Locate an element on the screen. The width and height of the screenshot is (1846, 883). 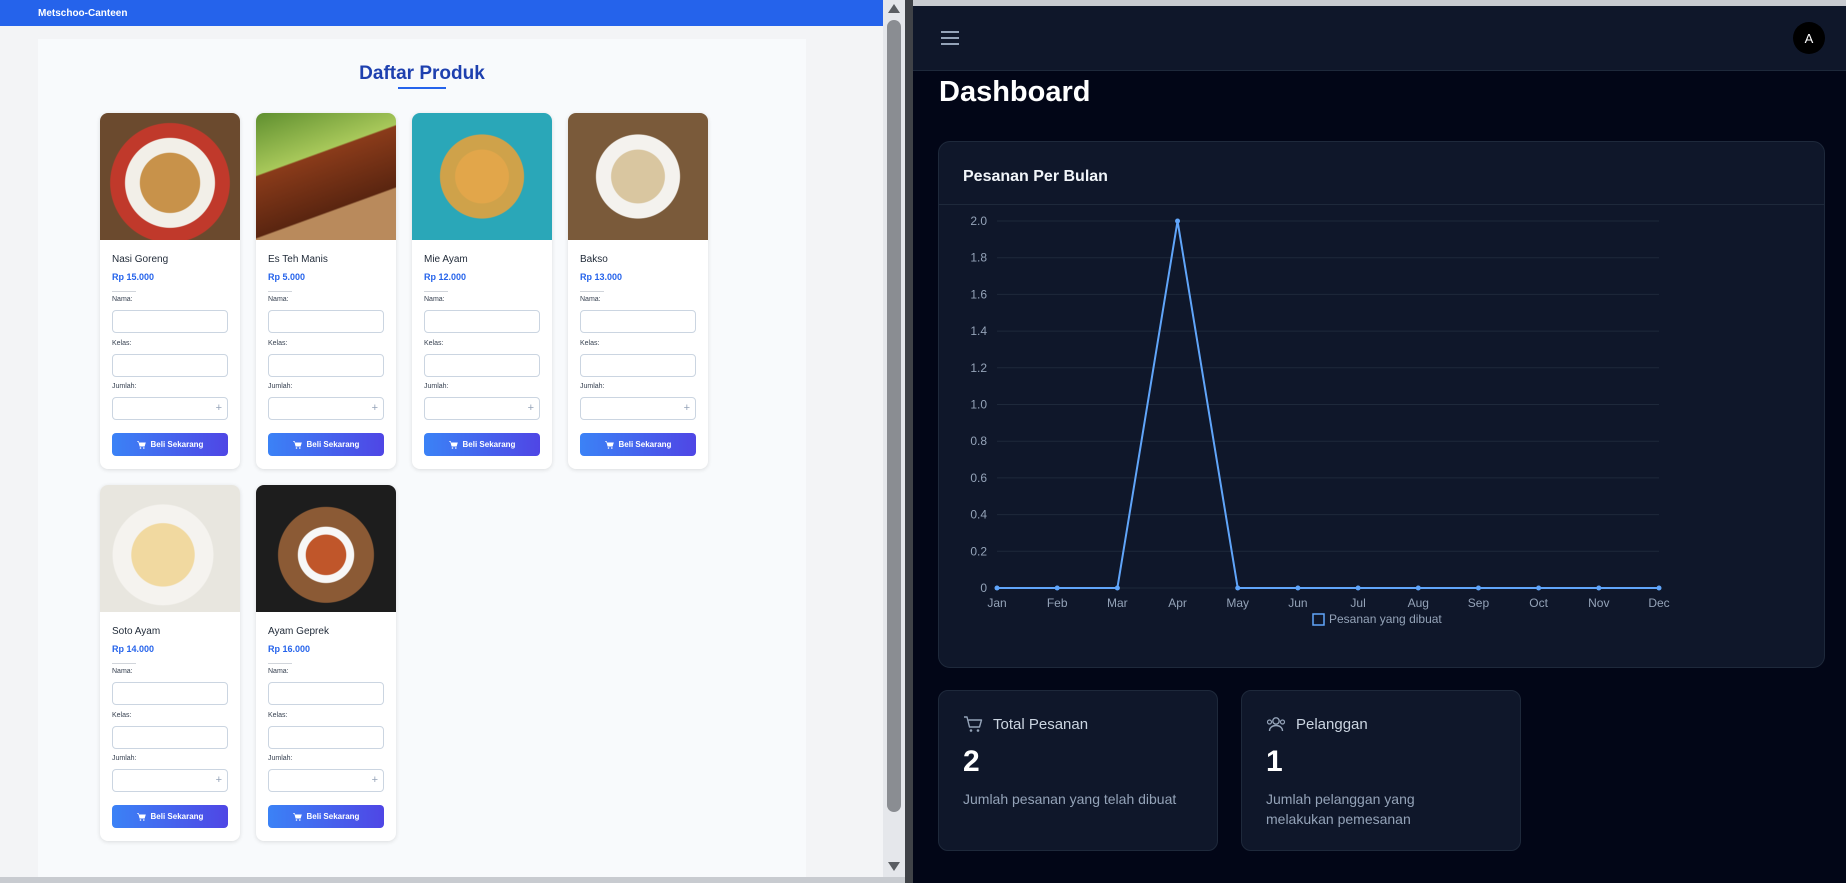
stat-value: 1 is located at coordinates (1274, 761).